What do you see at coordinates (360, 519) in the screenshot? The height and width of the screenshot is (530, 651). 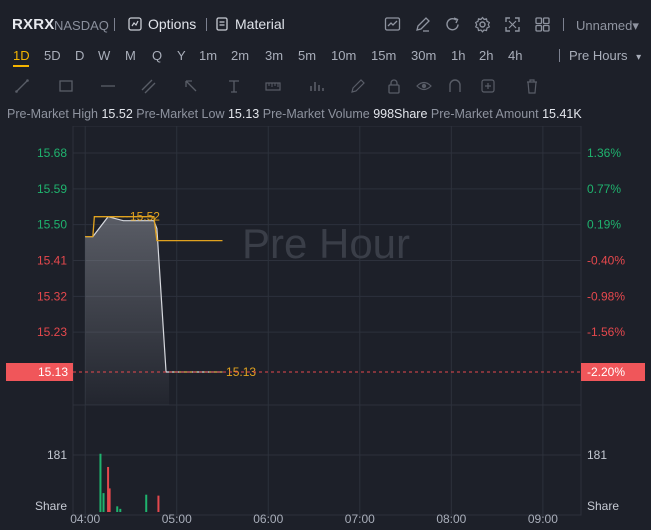 I see `time-tick-label: 07:00` at bounding box center [360, 519].